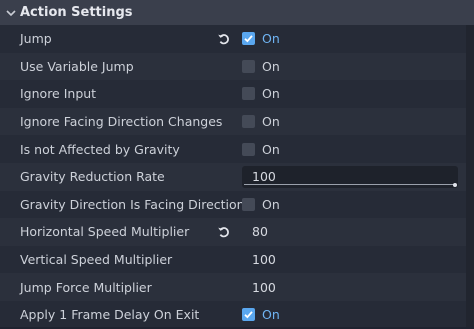  What do you see at coordinates (11, 13) in the screenshot?
I see `chevron-down-icon` at bounding box center [11, 13].